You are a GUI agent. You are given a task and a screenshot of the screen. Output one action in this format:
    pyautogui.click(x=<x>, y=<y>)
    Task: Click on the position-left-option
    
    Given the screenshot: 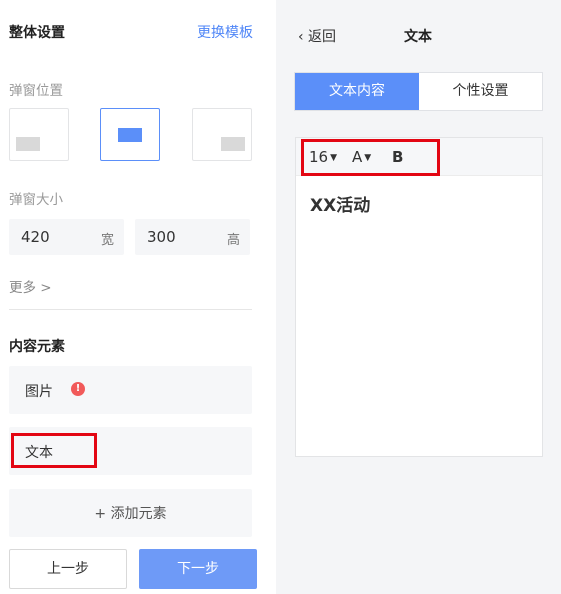 What is the action you would take?
    pyautogui.click(x=39, y=134)
    